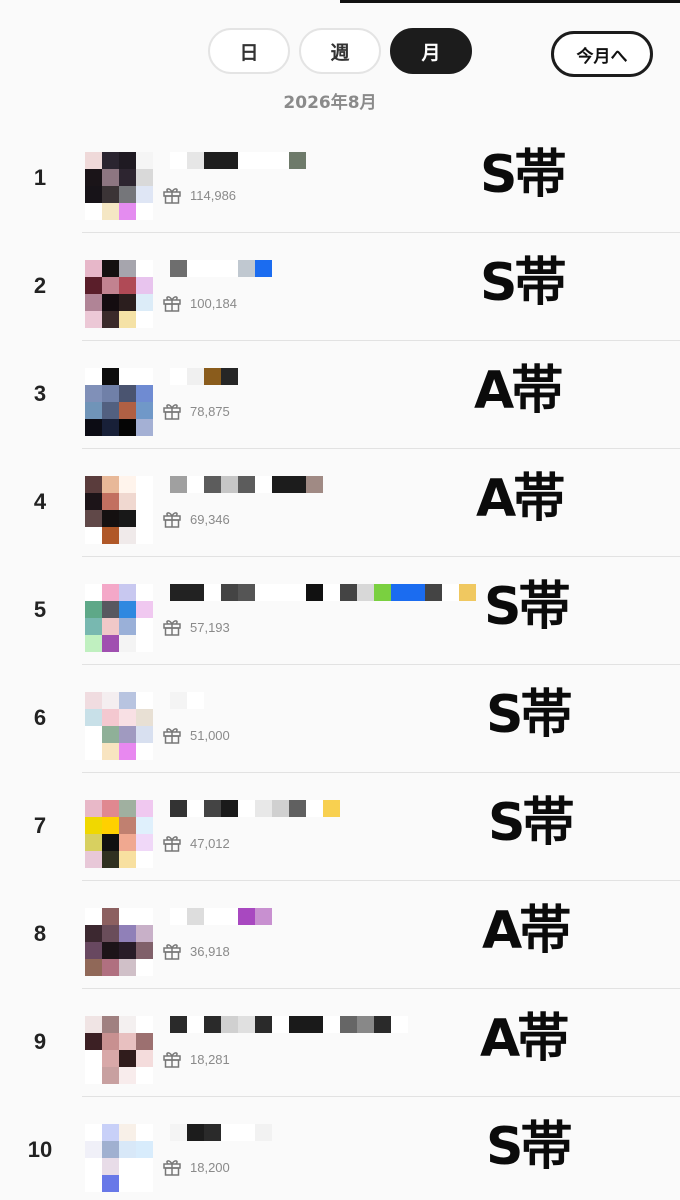  I want to click on tab-day: 日, so click(249, 51).